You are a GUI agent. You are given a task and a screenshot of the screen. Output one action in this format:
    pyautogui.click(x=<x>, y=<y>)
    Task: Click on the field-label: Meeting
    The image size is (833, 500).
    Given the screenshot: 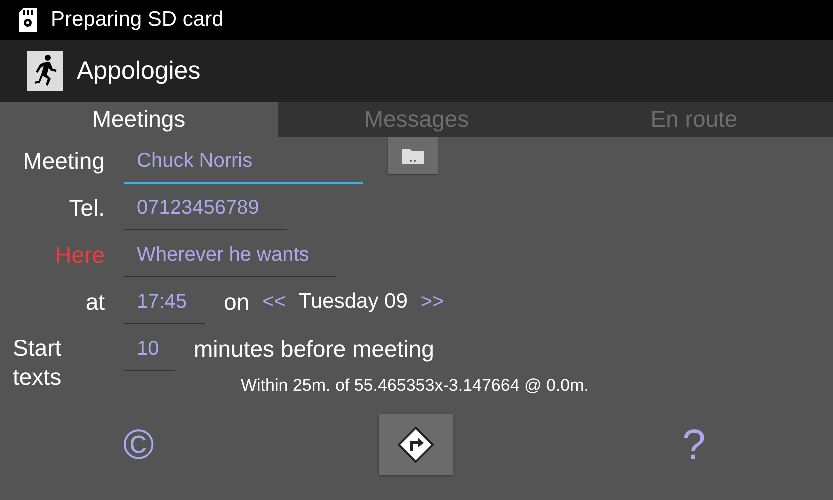 What is the action you would take?
    pyautogui.click(x=63, y=161)
    